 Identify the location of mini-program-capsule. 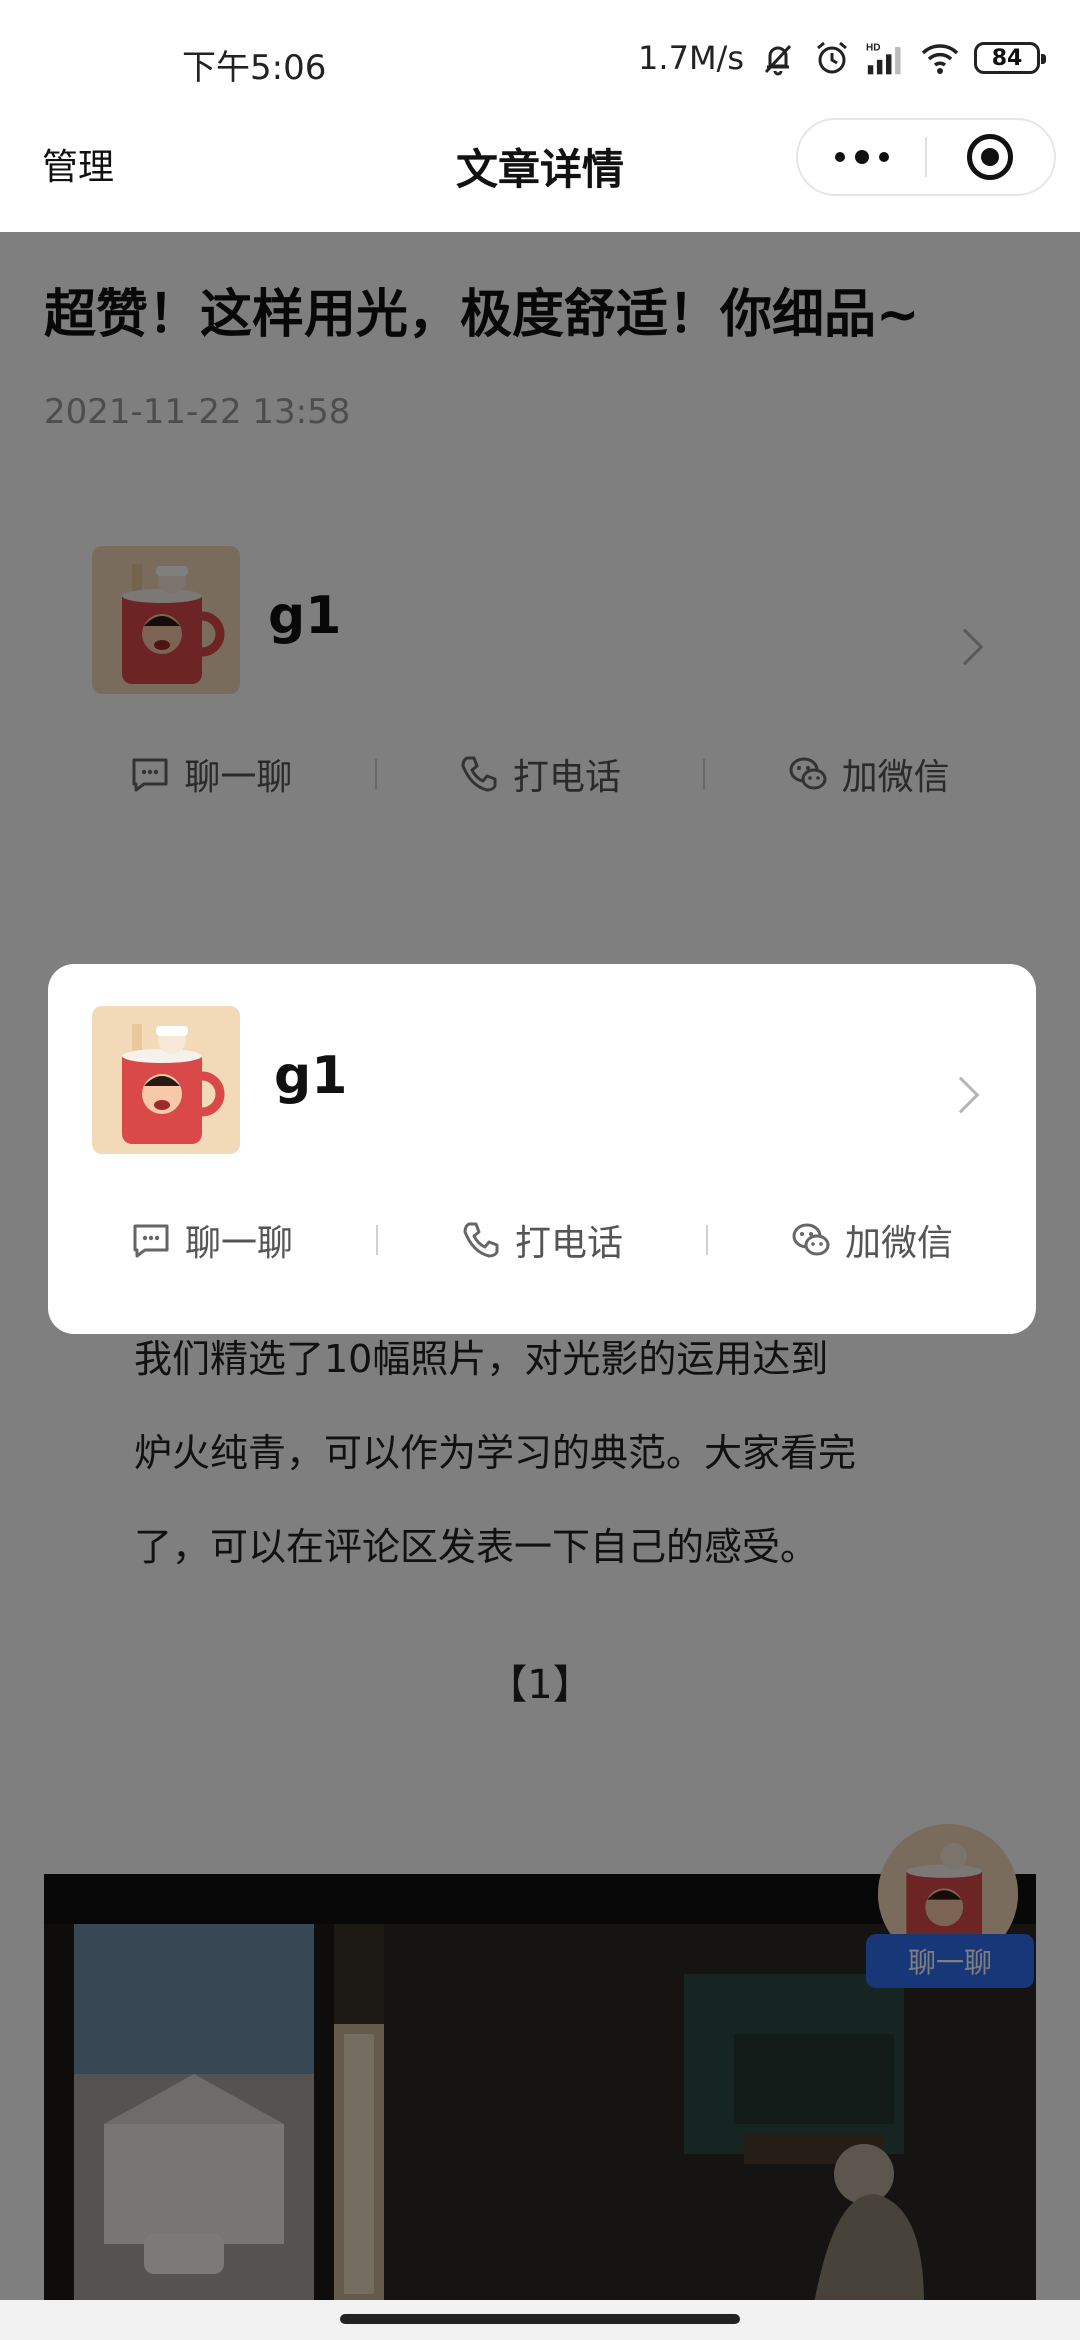
(926, 157).